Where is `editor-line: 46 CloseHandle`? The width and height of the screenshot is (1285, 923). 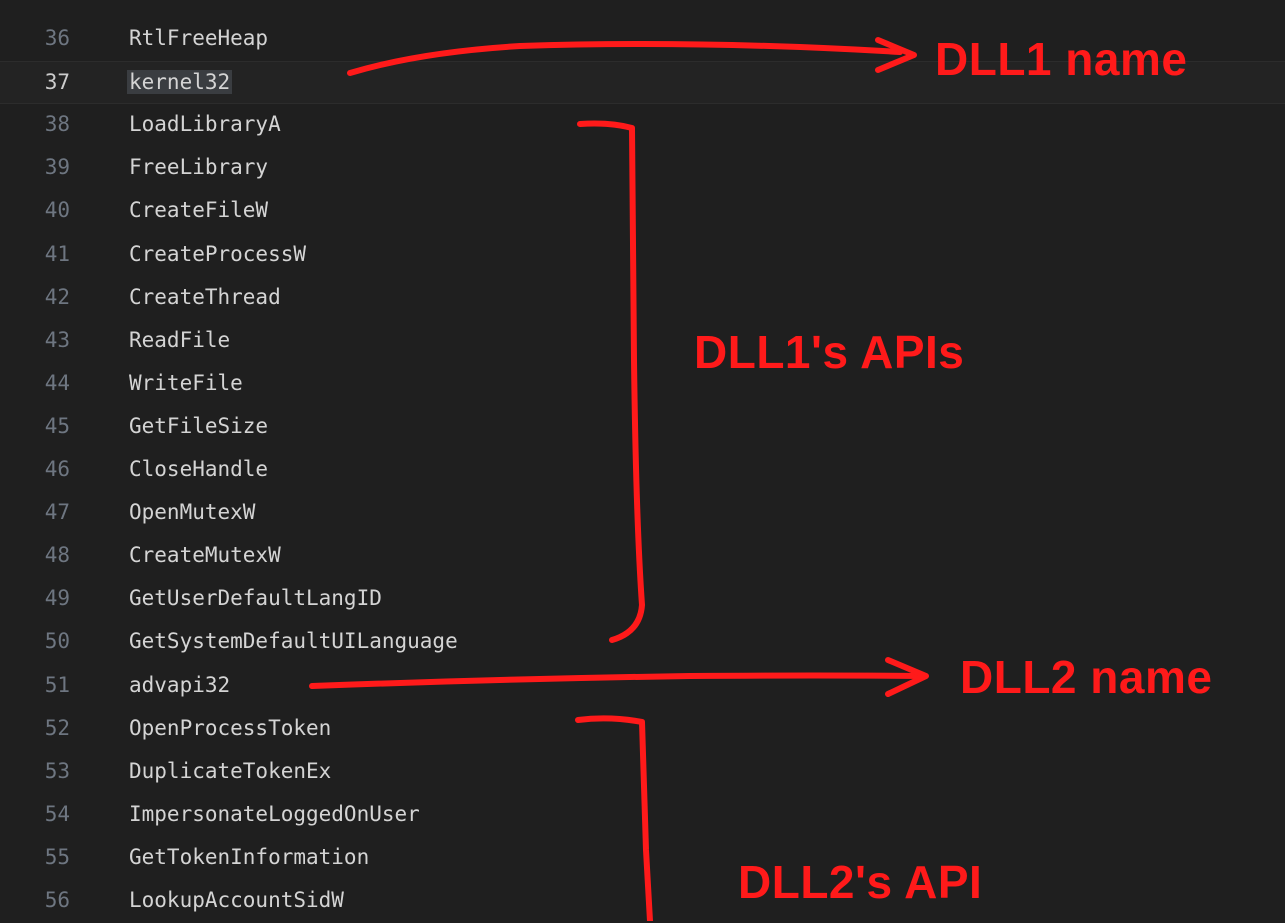 editor-line: 46 CloseHandle is located at coordinates (642, 470).